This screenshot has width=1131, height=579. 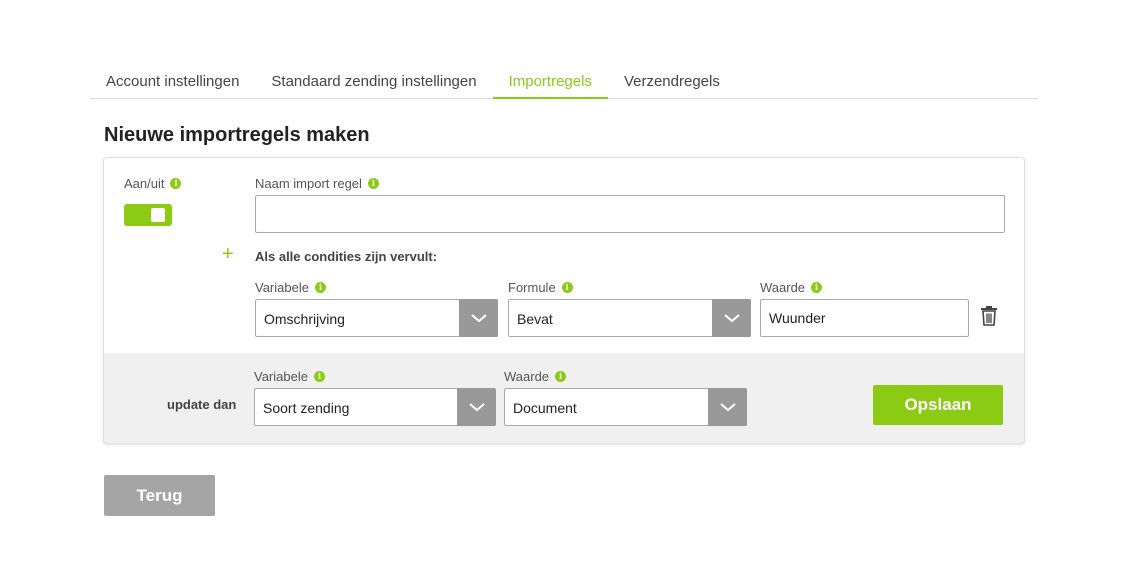 What do you see at coordinates (237, 135) in the screenshot?
I see `page-title: Nieuwe importregels maken` at bounding box center [237, 135].